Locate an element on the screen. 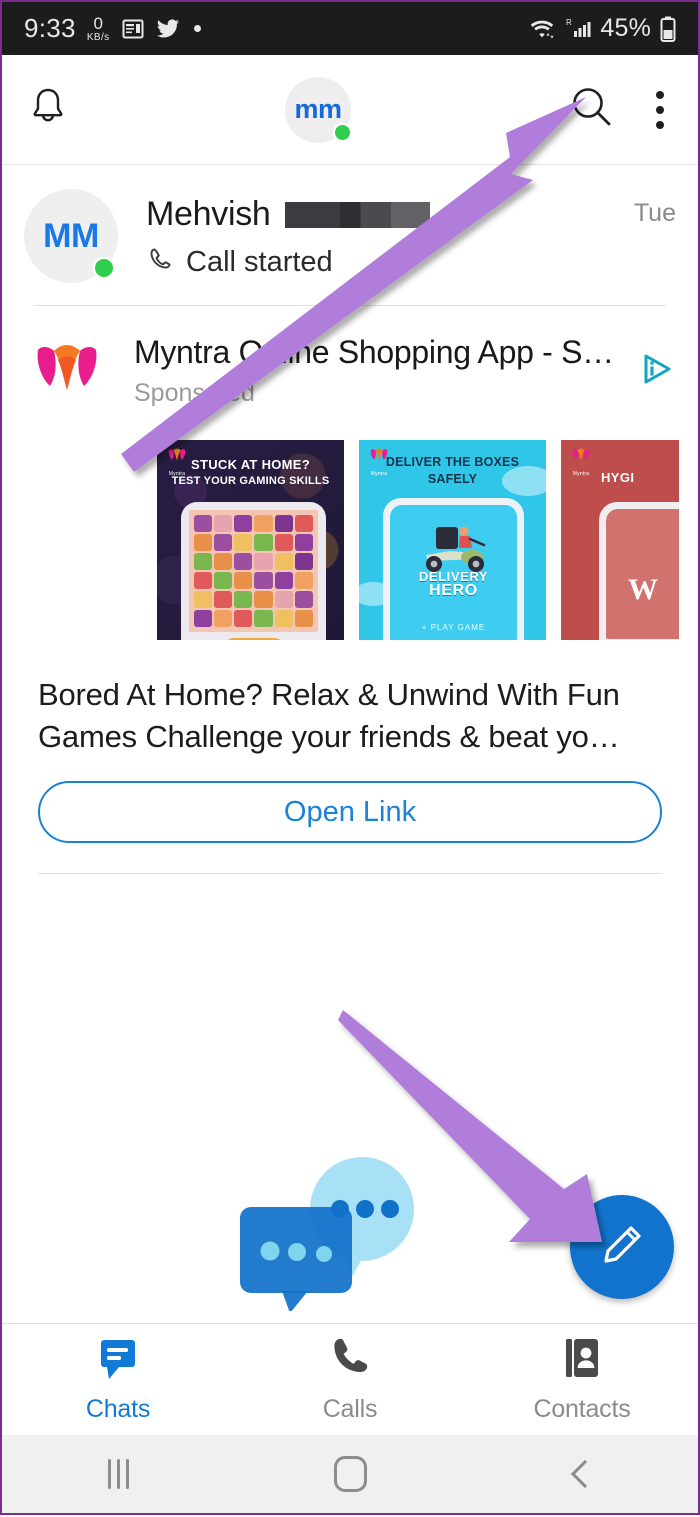 This screenshot has height=1517, width=700. notifications-button is located at coordinates (48, 109).